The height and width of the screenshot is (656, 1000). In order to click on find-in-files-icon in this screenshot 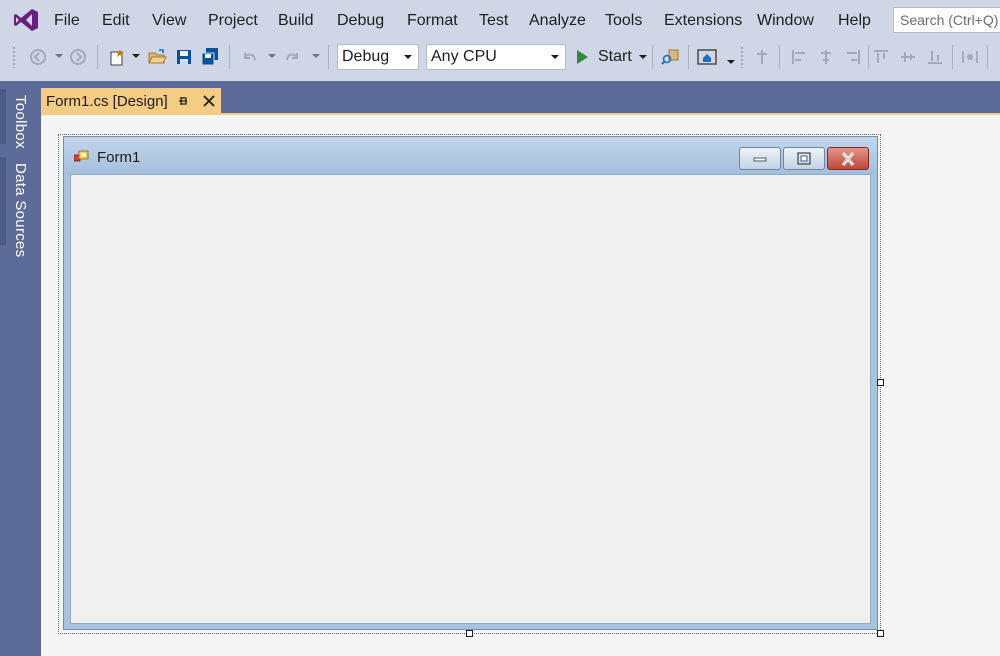, I will do `click(670, 57)`.